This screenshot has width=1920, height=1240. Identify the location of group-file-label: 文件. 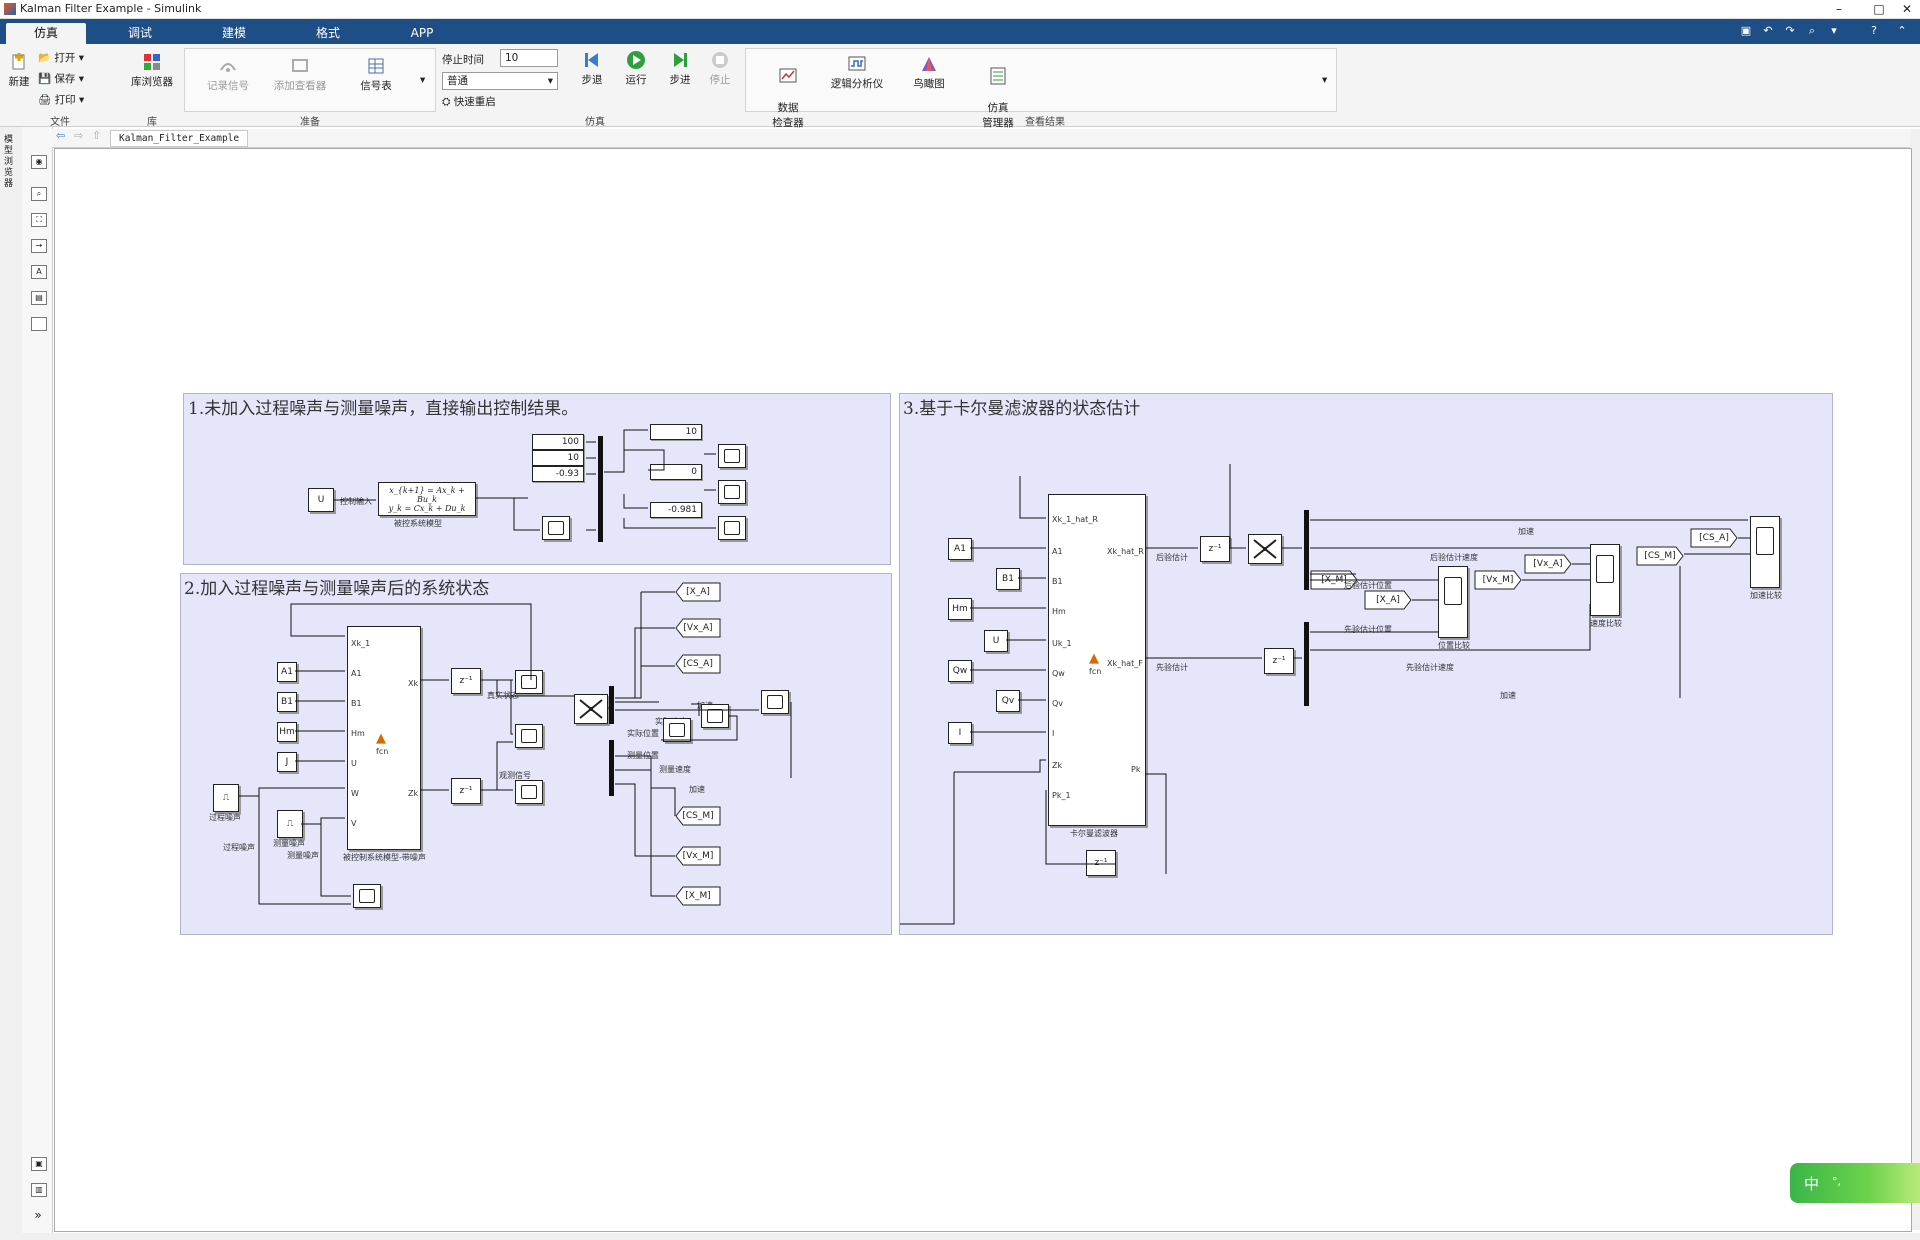
(60, 122).